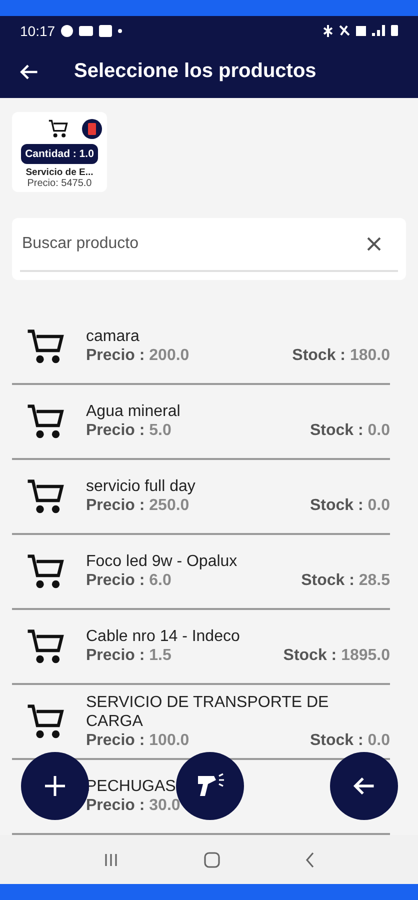 The image size is (418, 900). What do you see at coordinates (195, 71) in the screenshot?
I see `toolbar-title: Seleccione los productos` at bounding box center [195, 71].